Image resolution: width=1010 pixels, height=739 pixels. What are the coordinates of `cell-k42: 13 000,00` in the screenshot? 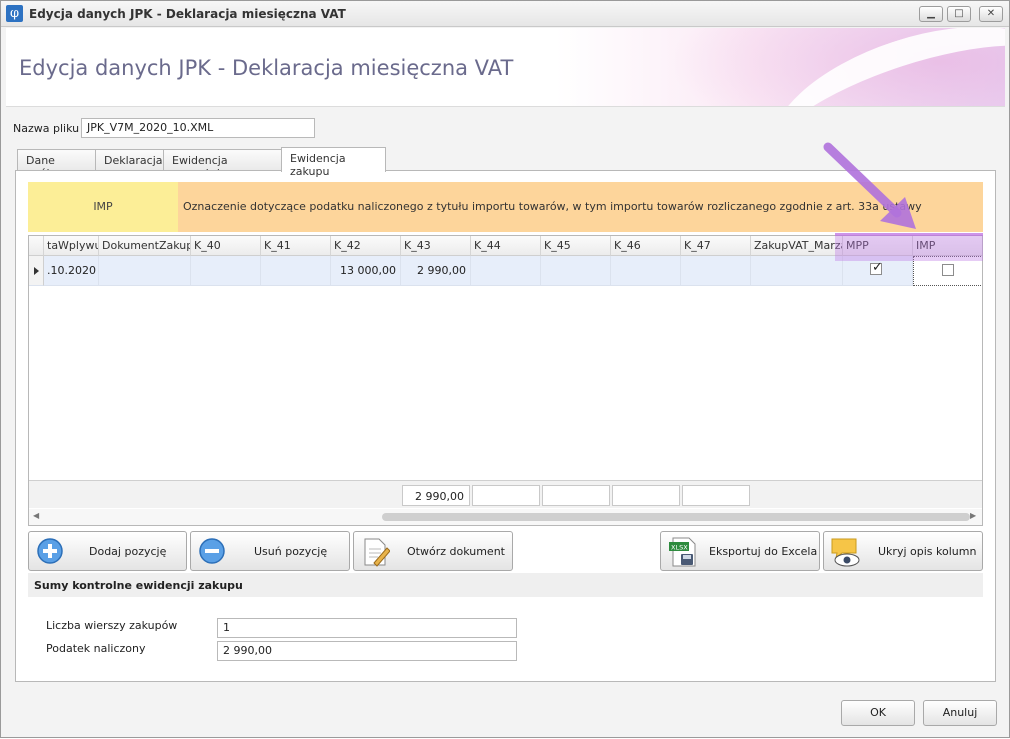 It's located at (366, 271).